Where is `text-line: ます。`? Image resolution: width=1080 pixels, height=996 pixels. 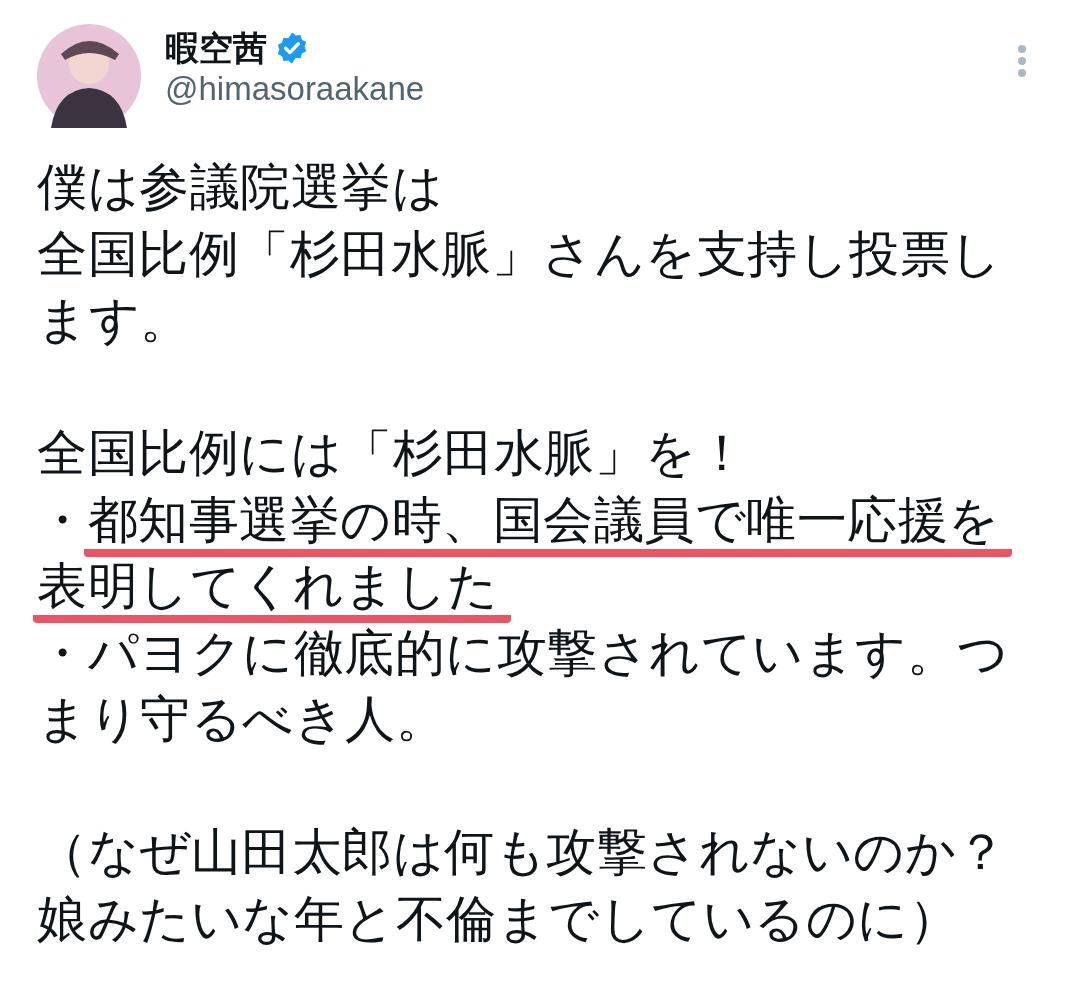 text-line: ます。 is located at coordinates (114, 320).